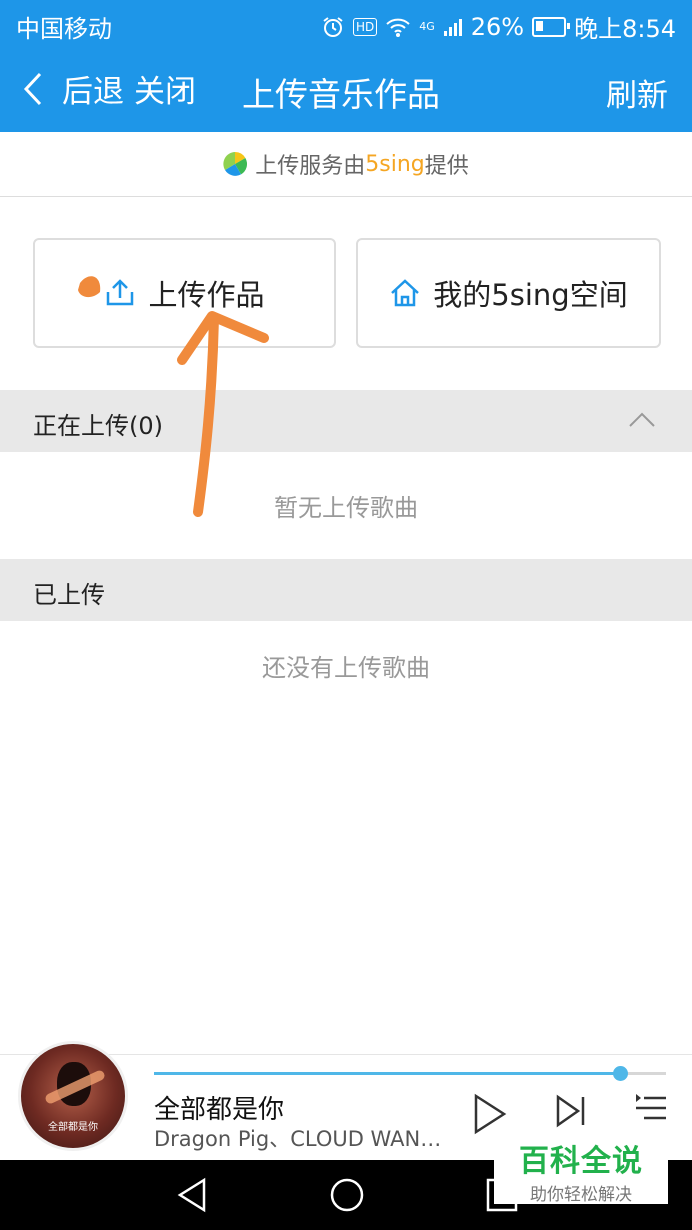 The width and height of the screenshot is (692, 1230). I want to click on baike-watermark: 百科全说 助你轻松解决, so click(581, 1168).